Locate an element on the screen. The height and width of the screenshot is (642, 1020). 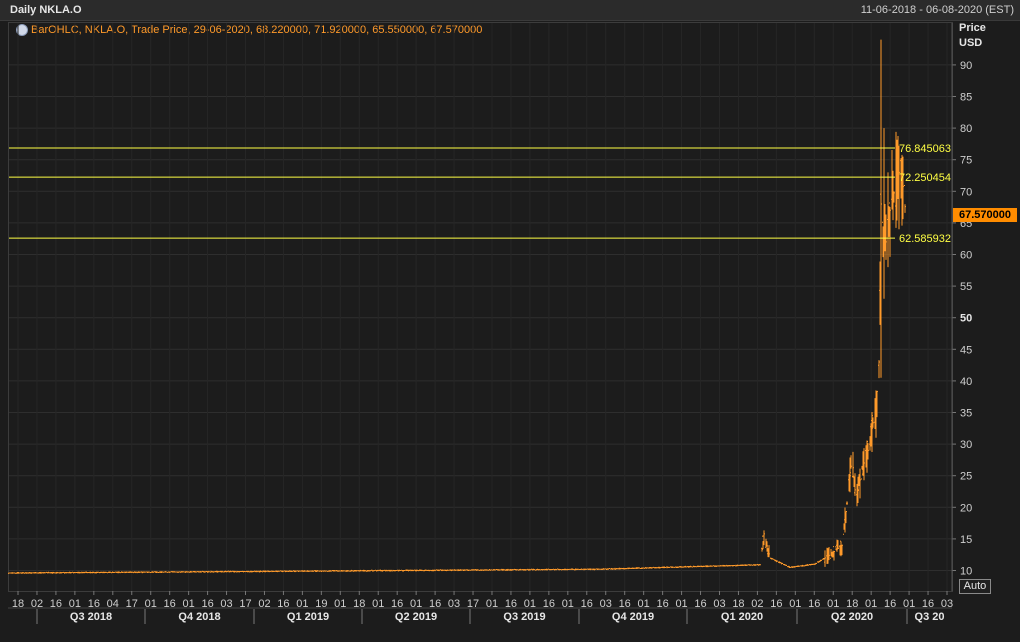
last-price-marker: 67.570000 is located at coordinates (985, 215).